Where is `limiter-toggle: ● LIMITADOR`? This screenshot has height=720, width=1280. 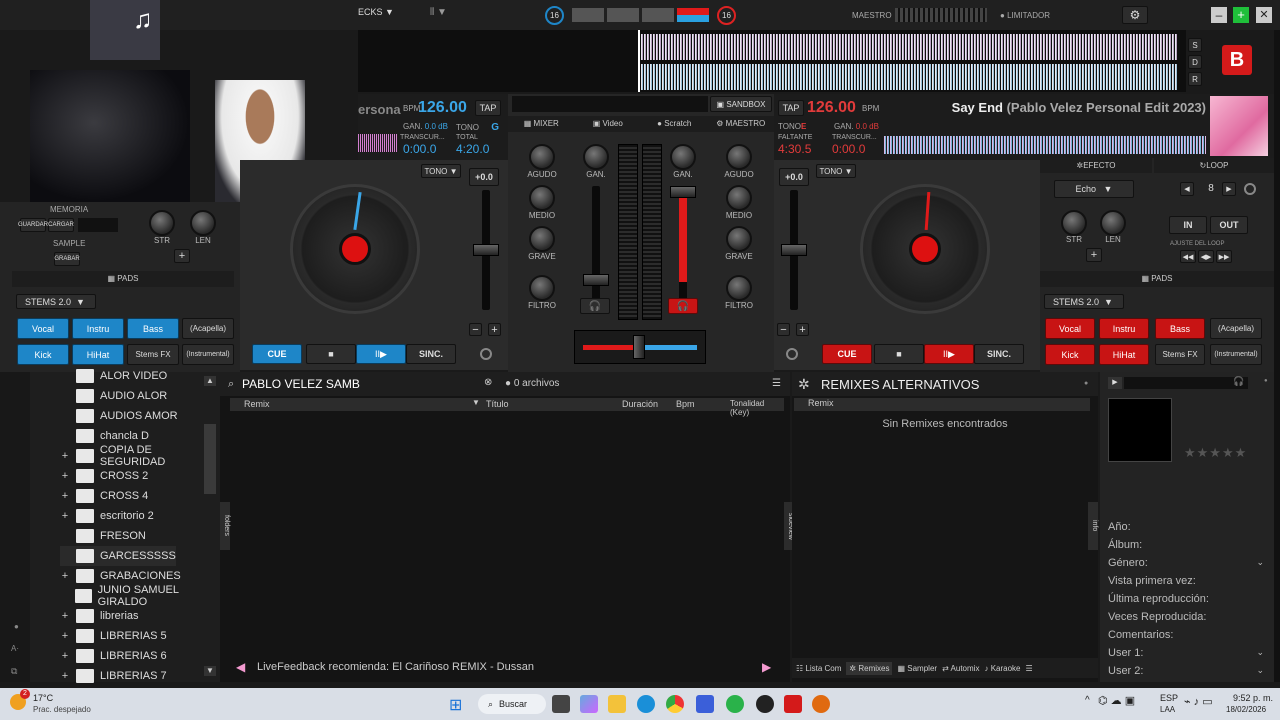 limiter-toggle: ● LIMITADOR is located at coordinates (1025, 15).